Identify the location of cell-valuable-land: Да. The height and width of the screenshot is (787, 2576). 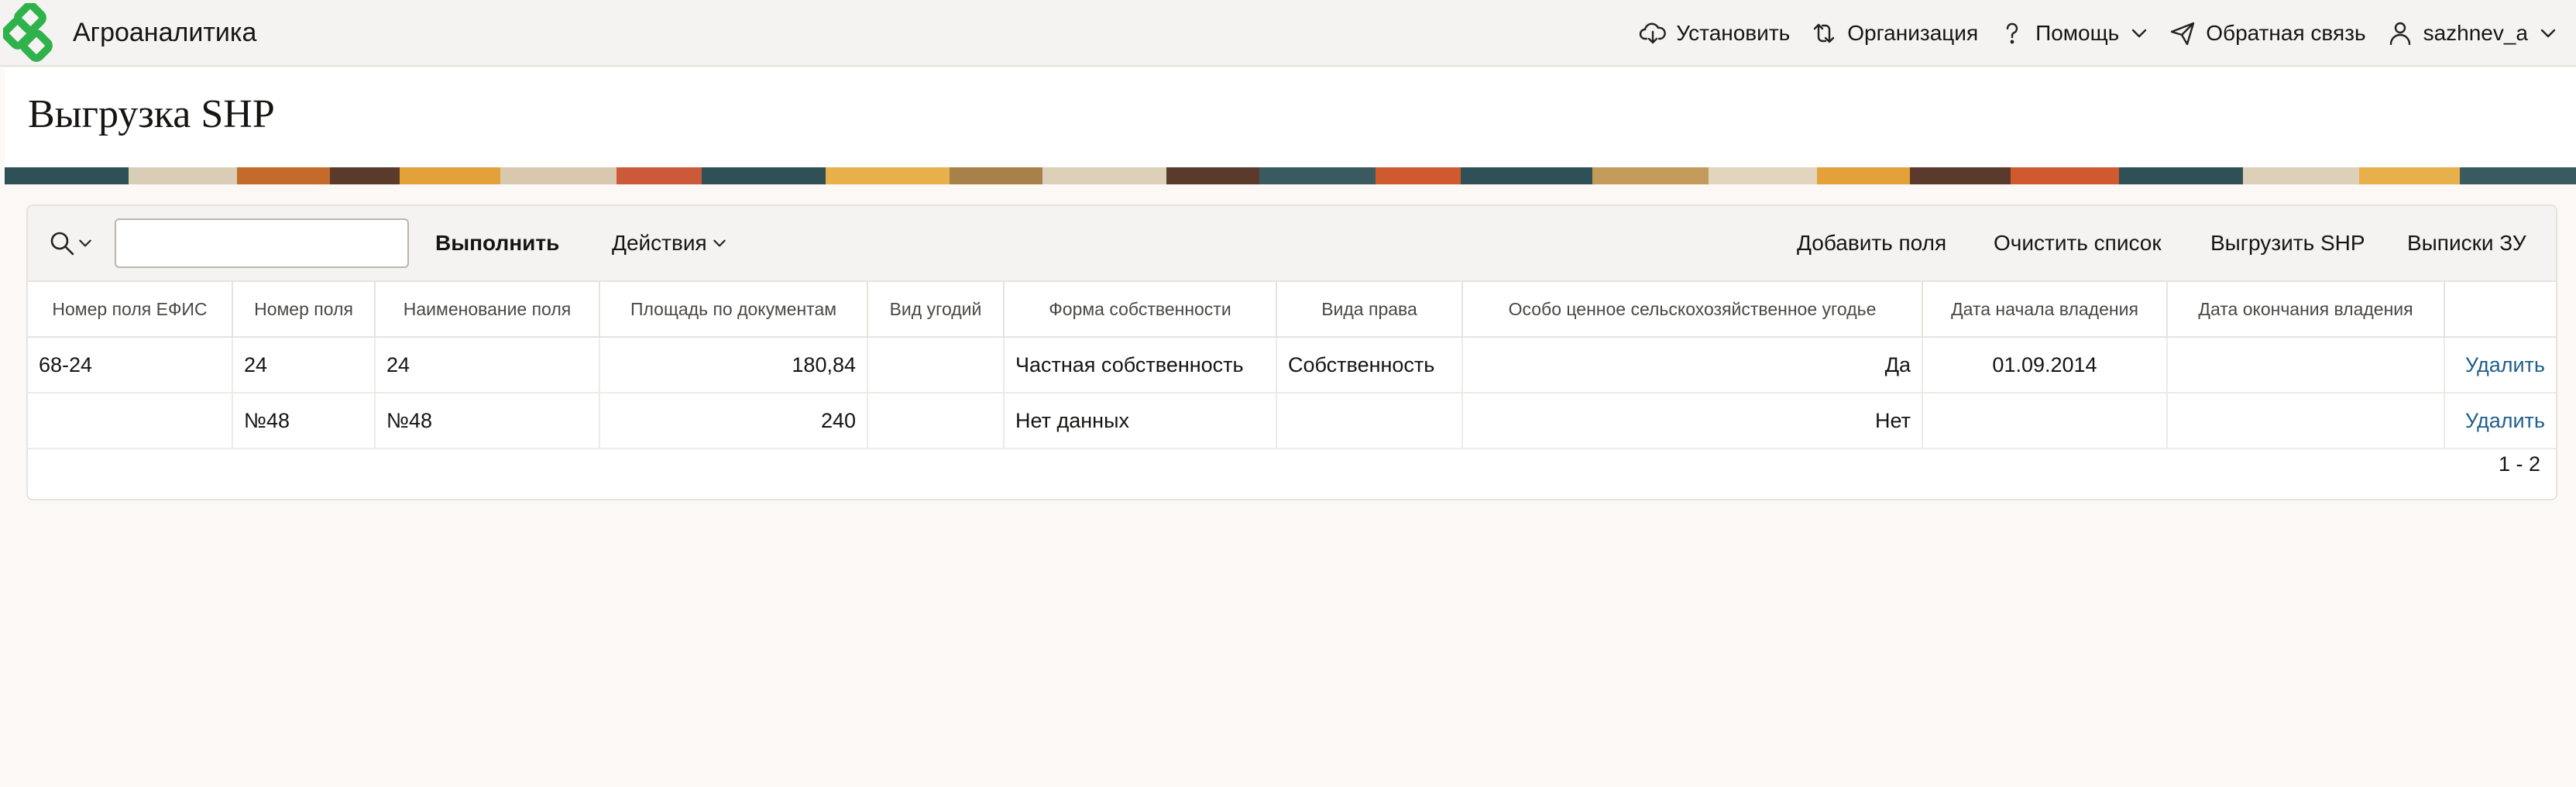
(1692, 365).